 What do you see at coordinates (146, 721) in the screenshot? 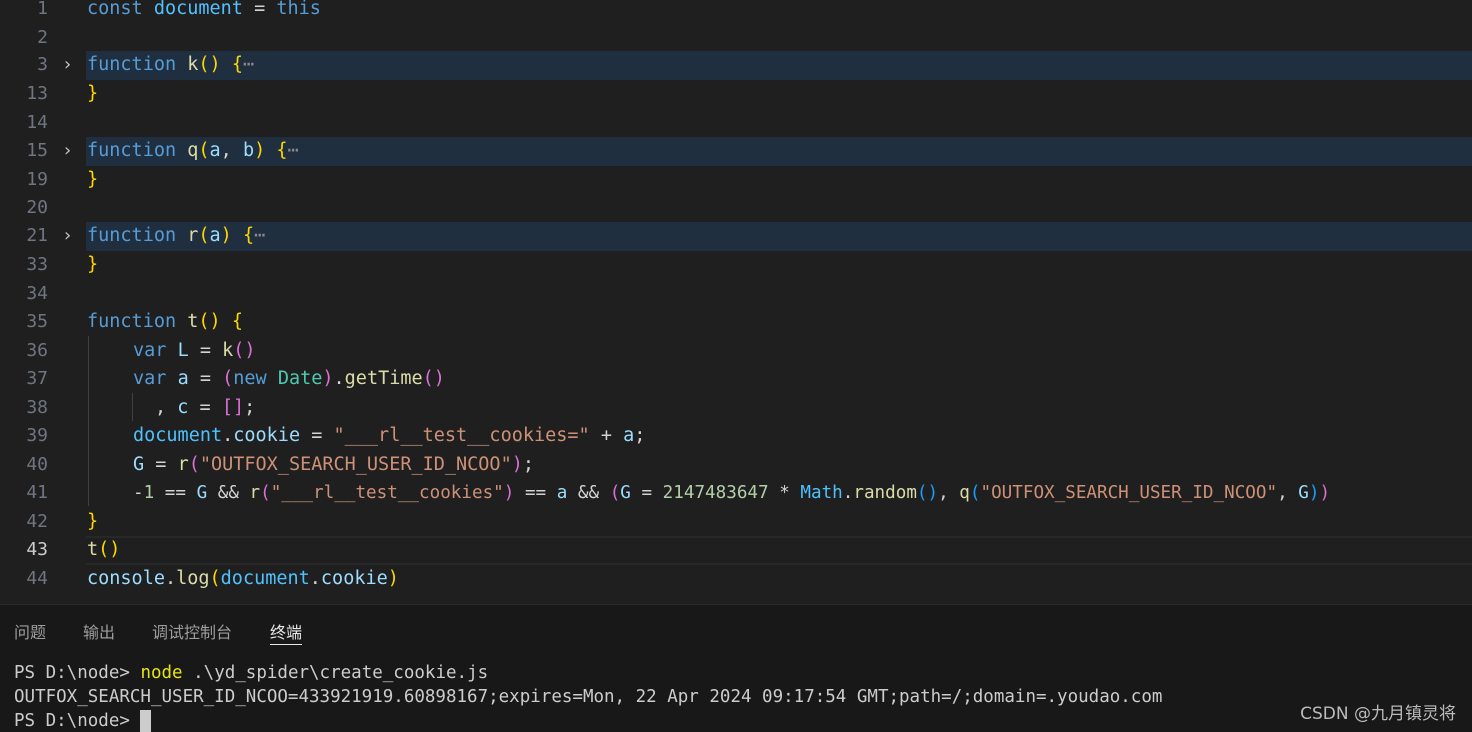
I see `terminal-cursor` at bounding box center [146, 721].